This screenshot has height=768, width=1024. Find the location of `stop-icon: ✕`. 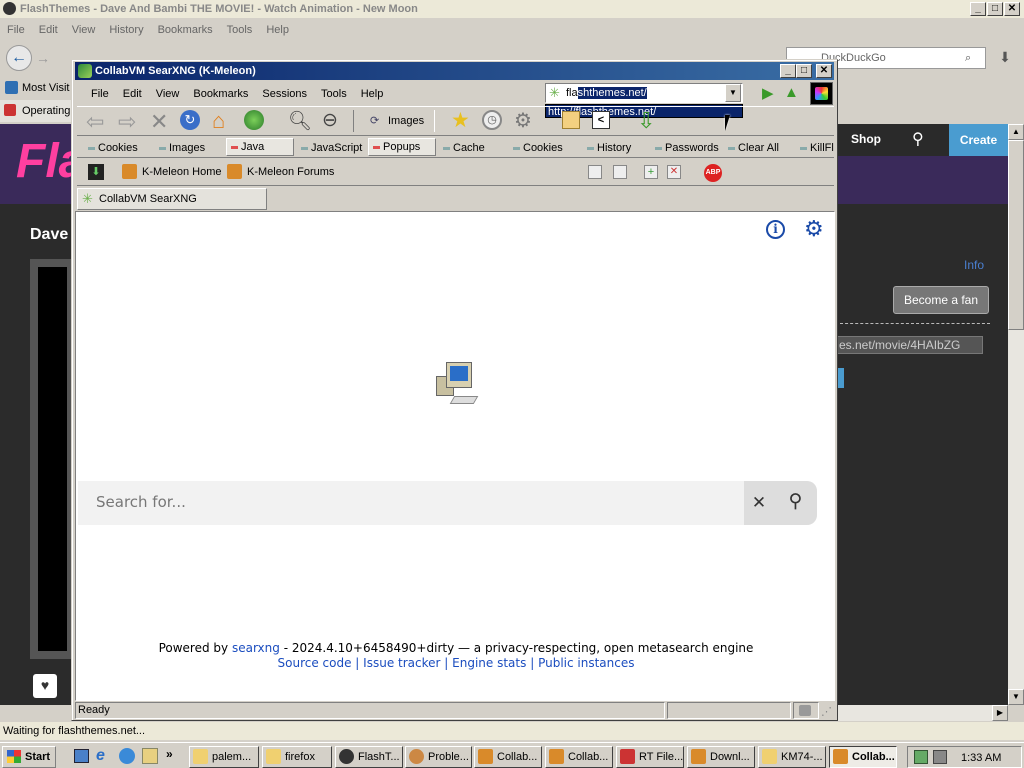

stop-icon: ✕ is located at coordinates (159, 122).